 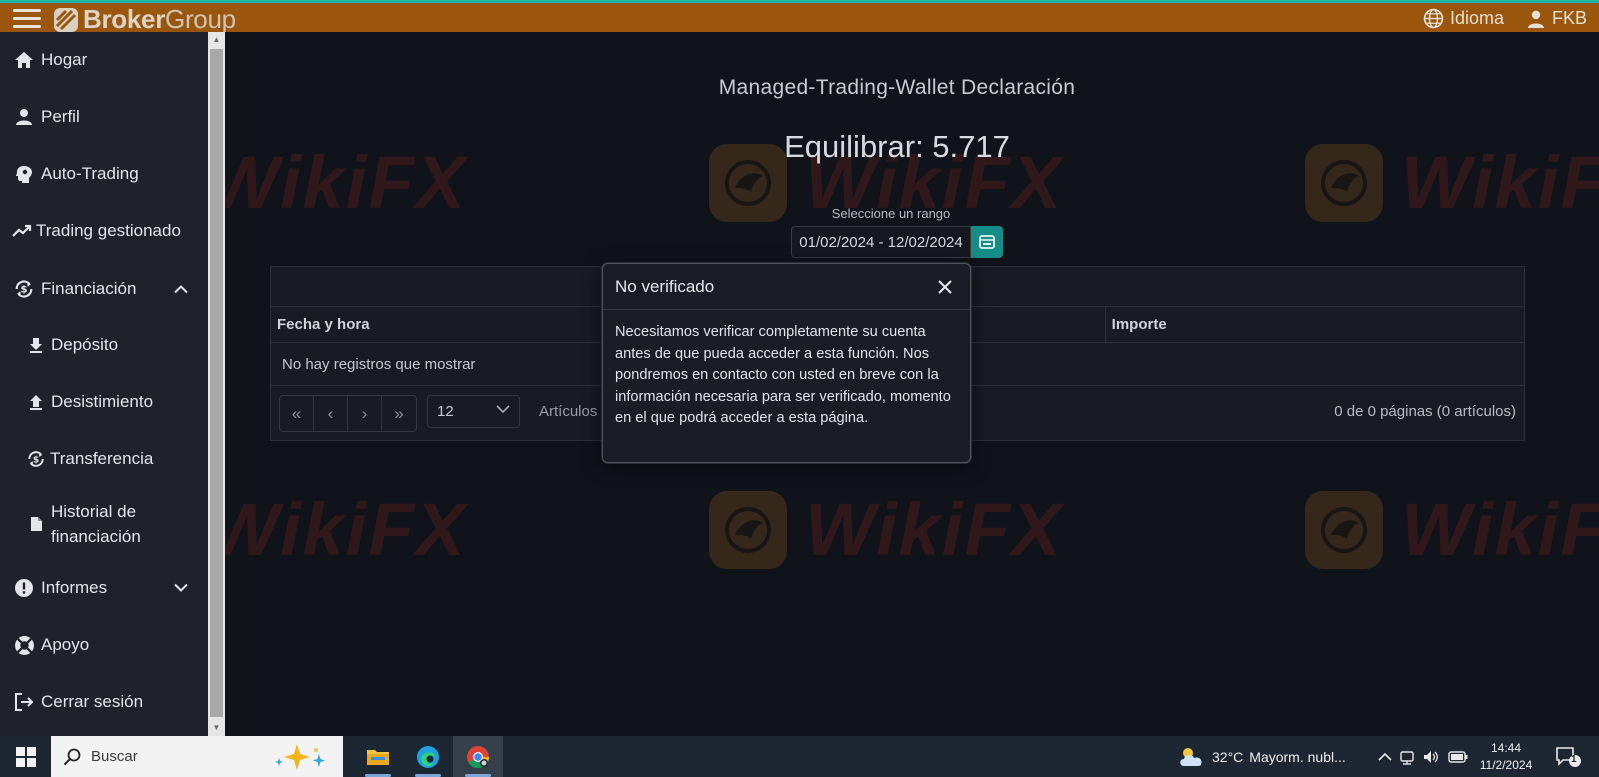 I want to click on taskbar-chrome, so click(x=478, y=756).